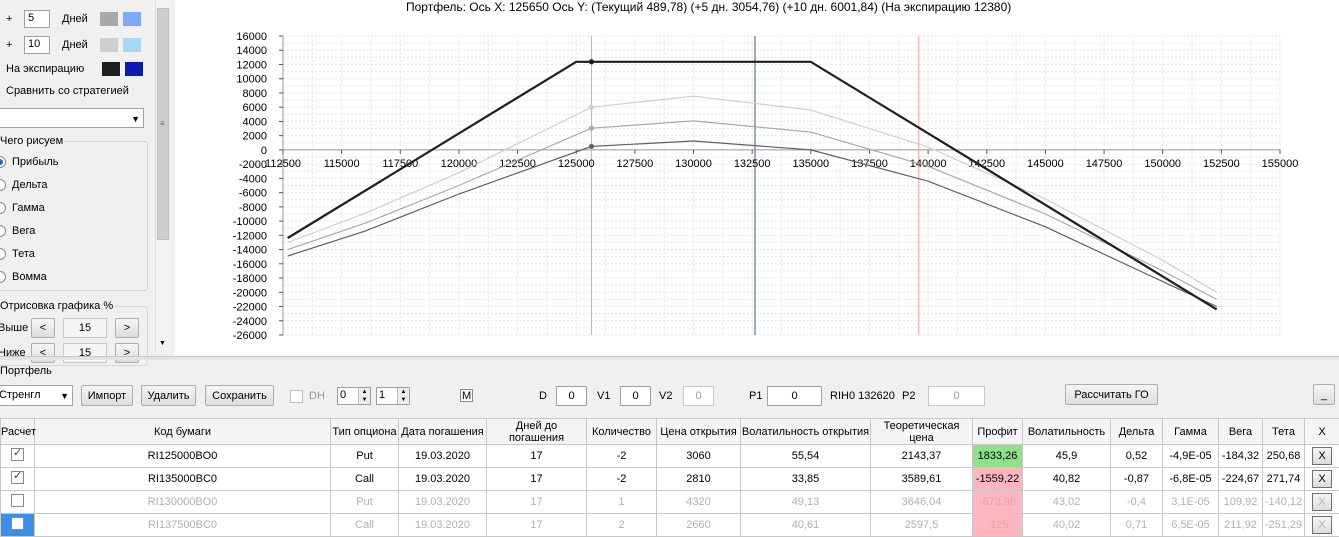 This screenshot has height=537, width=1339. What do you see at coordinates (1284, 479) in the screenshot?
I see `cell-theta: 271,74` at bounding box center [1284, 479].